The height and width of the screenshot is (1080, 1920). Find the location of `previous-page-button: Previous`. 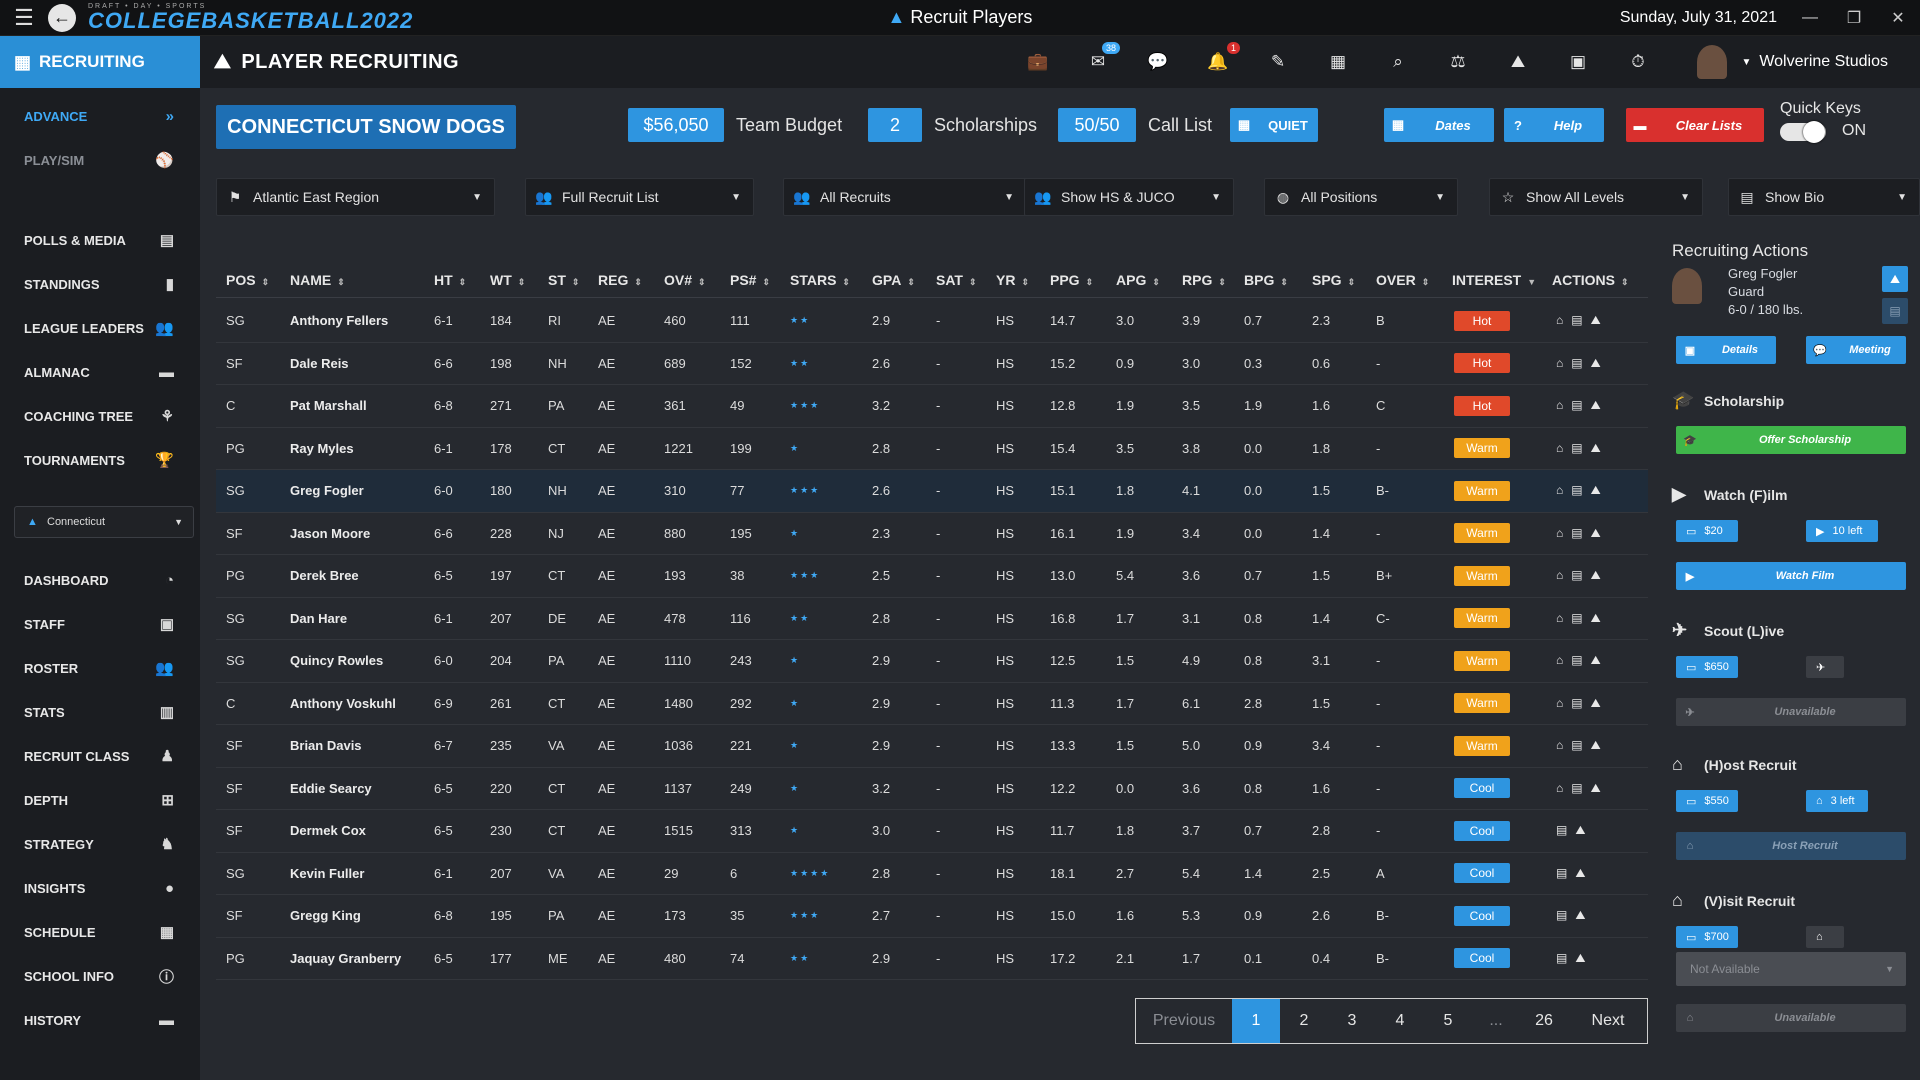

previous-page-button: Previous is located at coordinates (1184, 1021).